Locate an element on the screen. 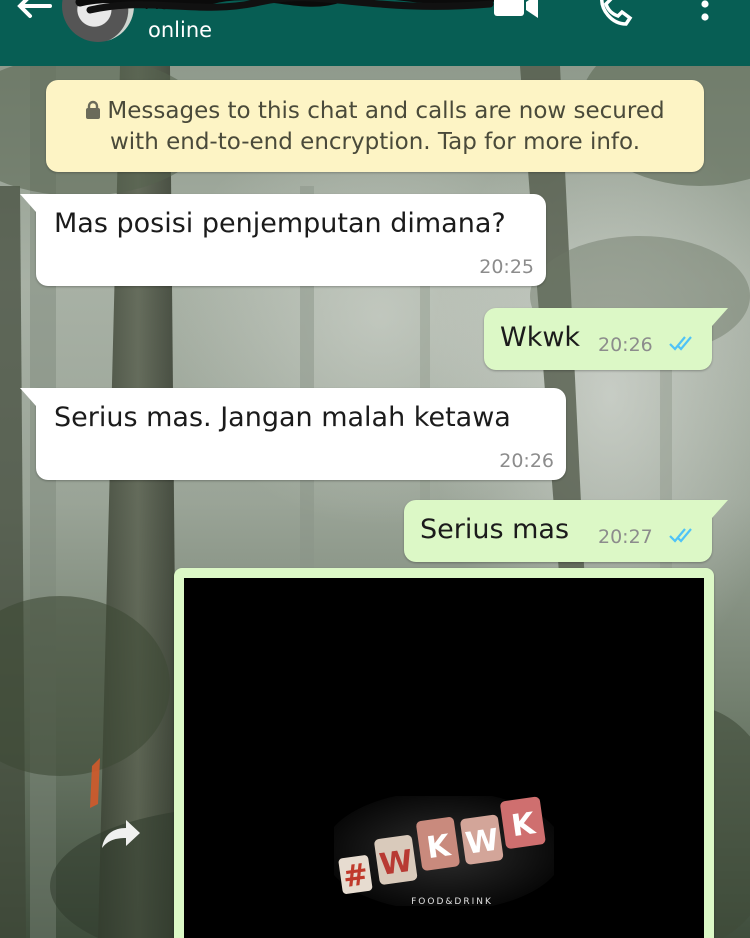 Image resolution: width=750 pixels, height=938 pixels. message-time: 20:25 is located at coordinates (506, 267).